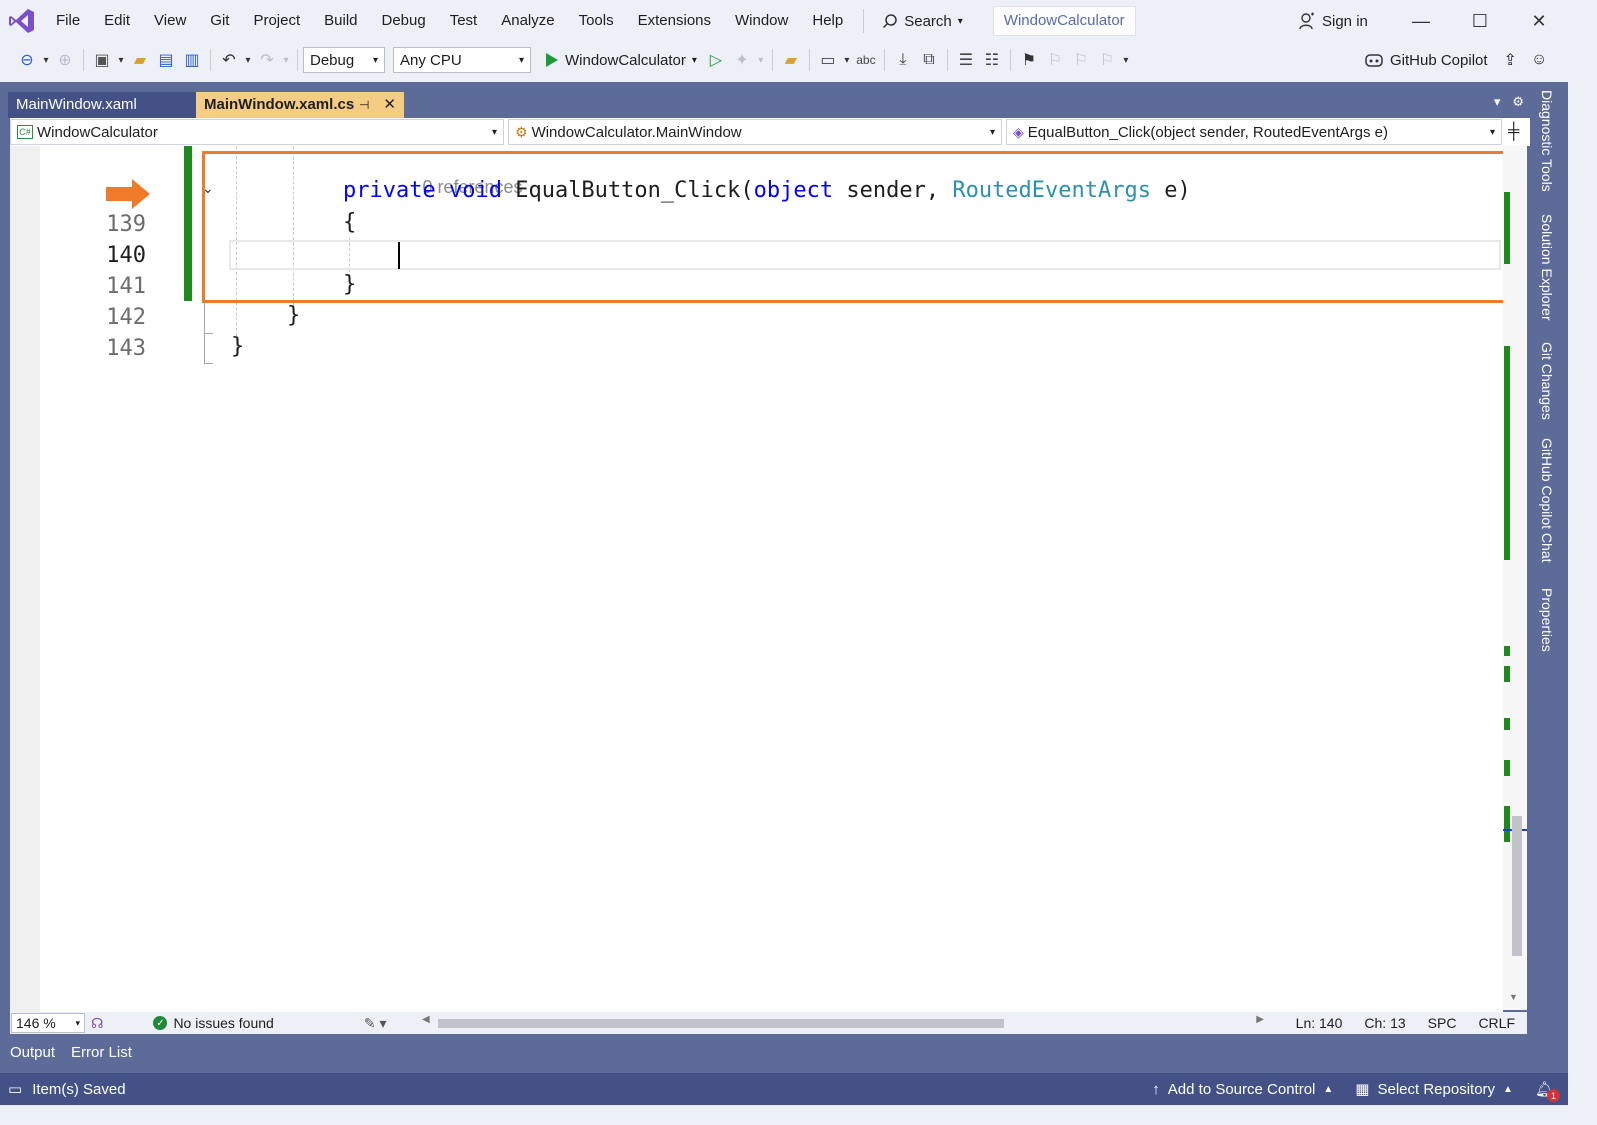 The width and height of the screenshot is (1597, 1125). I want to click on whitespace-indicator: SPC, so click(1442, 1023).